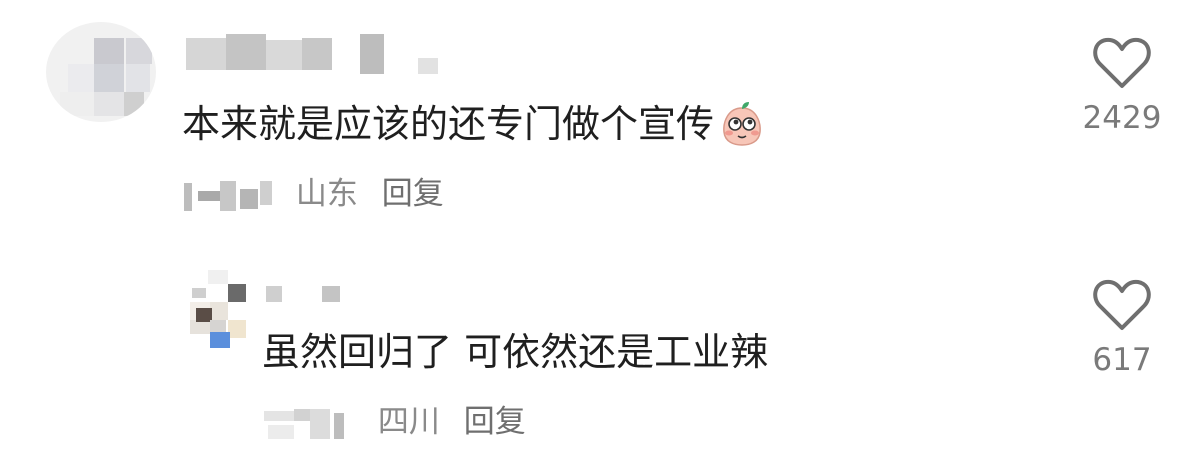 The image size is (1200, 468). What do you see at coordinates (448, 124) in the screenshot?
I see `comment-text-content: 本来就是应该的还专门做个宣传` at bounding box center [448, 124].